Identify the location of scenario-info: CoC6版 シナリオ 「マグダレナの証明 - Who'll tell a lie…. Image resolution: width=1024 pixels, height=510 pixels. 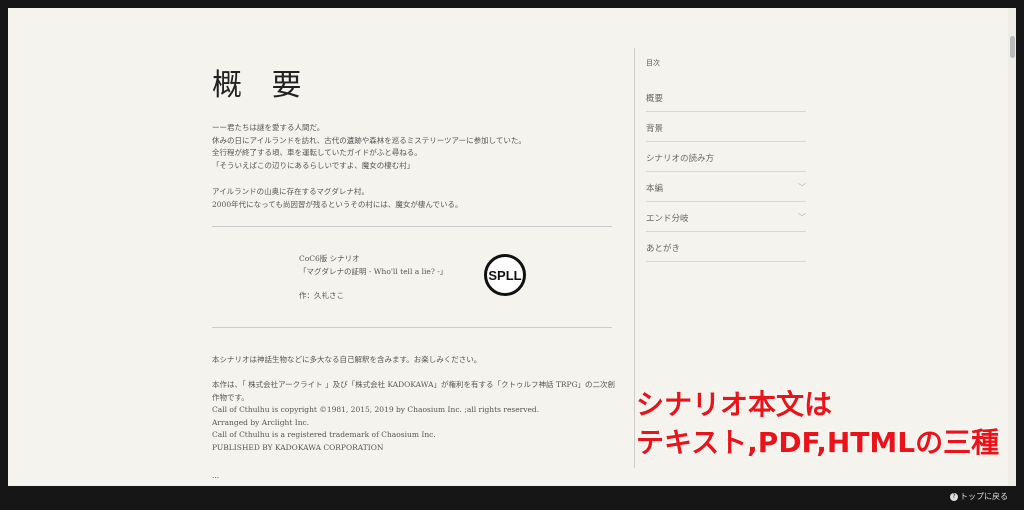
(373, 278).